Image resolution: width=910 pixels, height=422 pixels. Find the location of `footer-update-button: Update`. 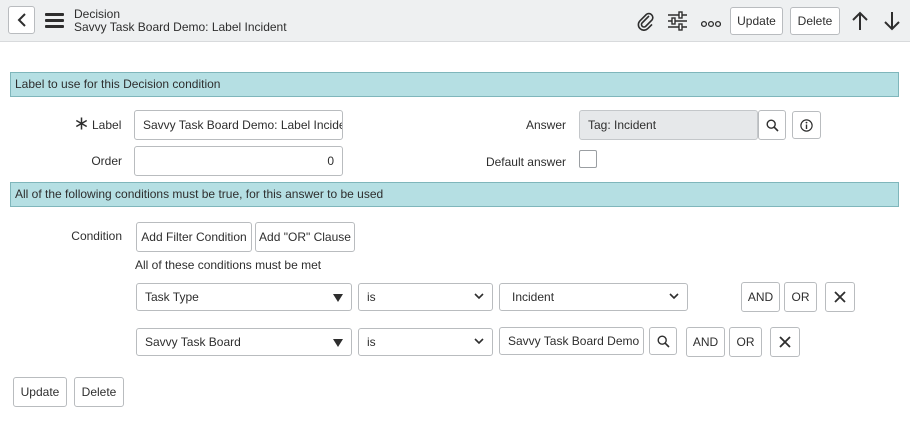

footer-update-button: Update is located at coordinates (40, 392).